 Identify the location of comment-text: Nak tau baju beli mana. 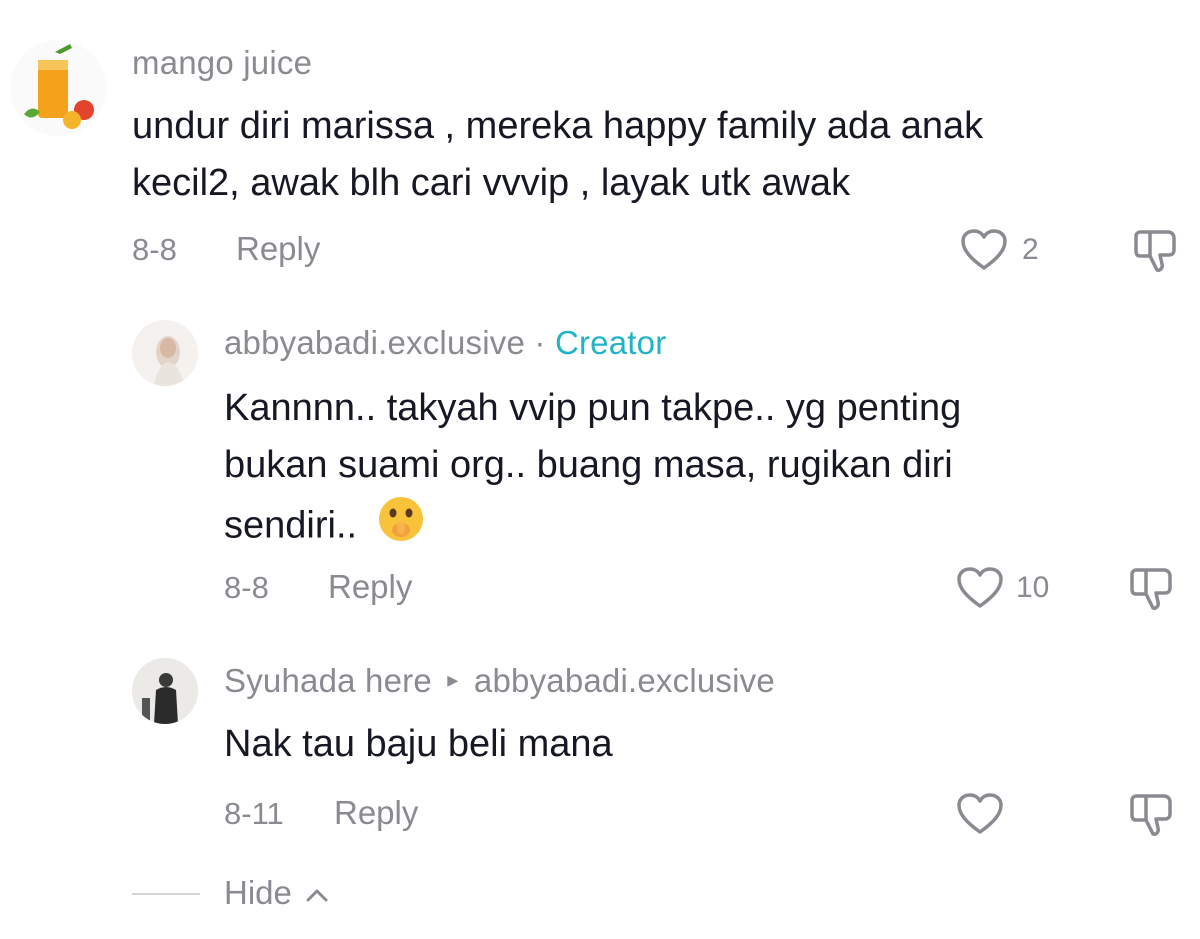
(418, 744).